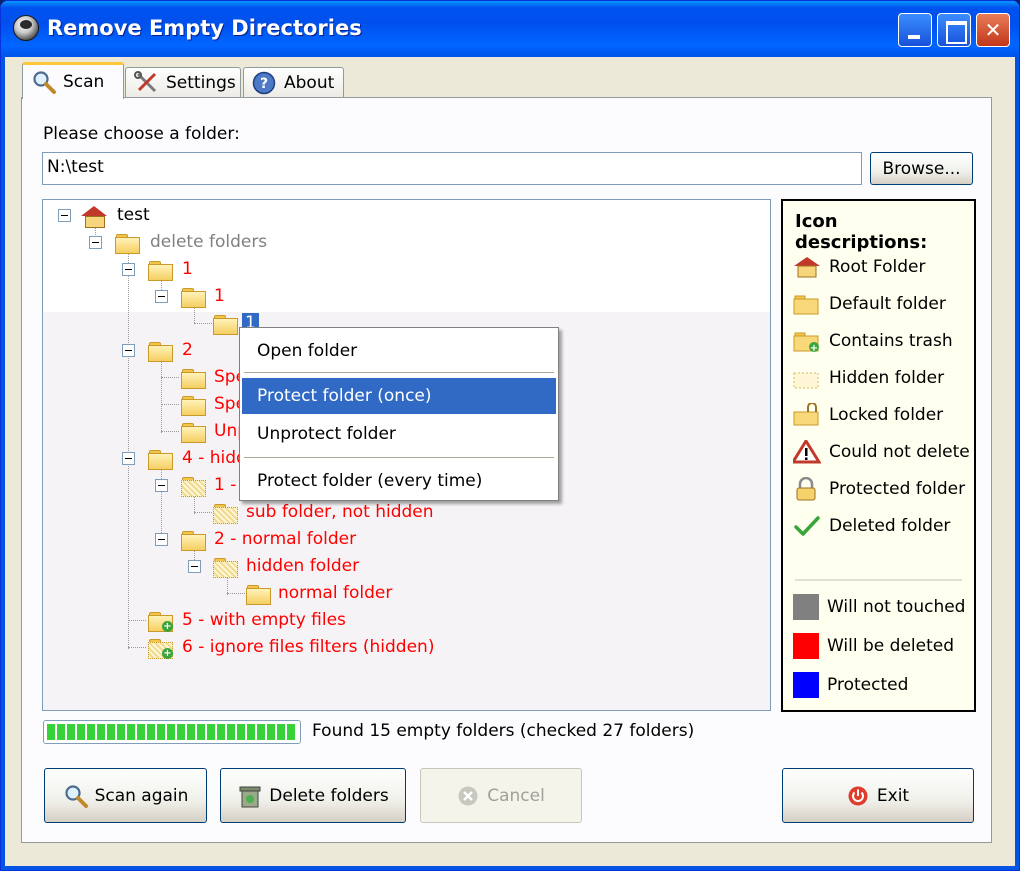 Image resolution: width=1020 pixels, height=871 pixels. Describe the element at coordinates (871, 526) in the screenshot. I see `legend-item: Deleted folder` at that location.